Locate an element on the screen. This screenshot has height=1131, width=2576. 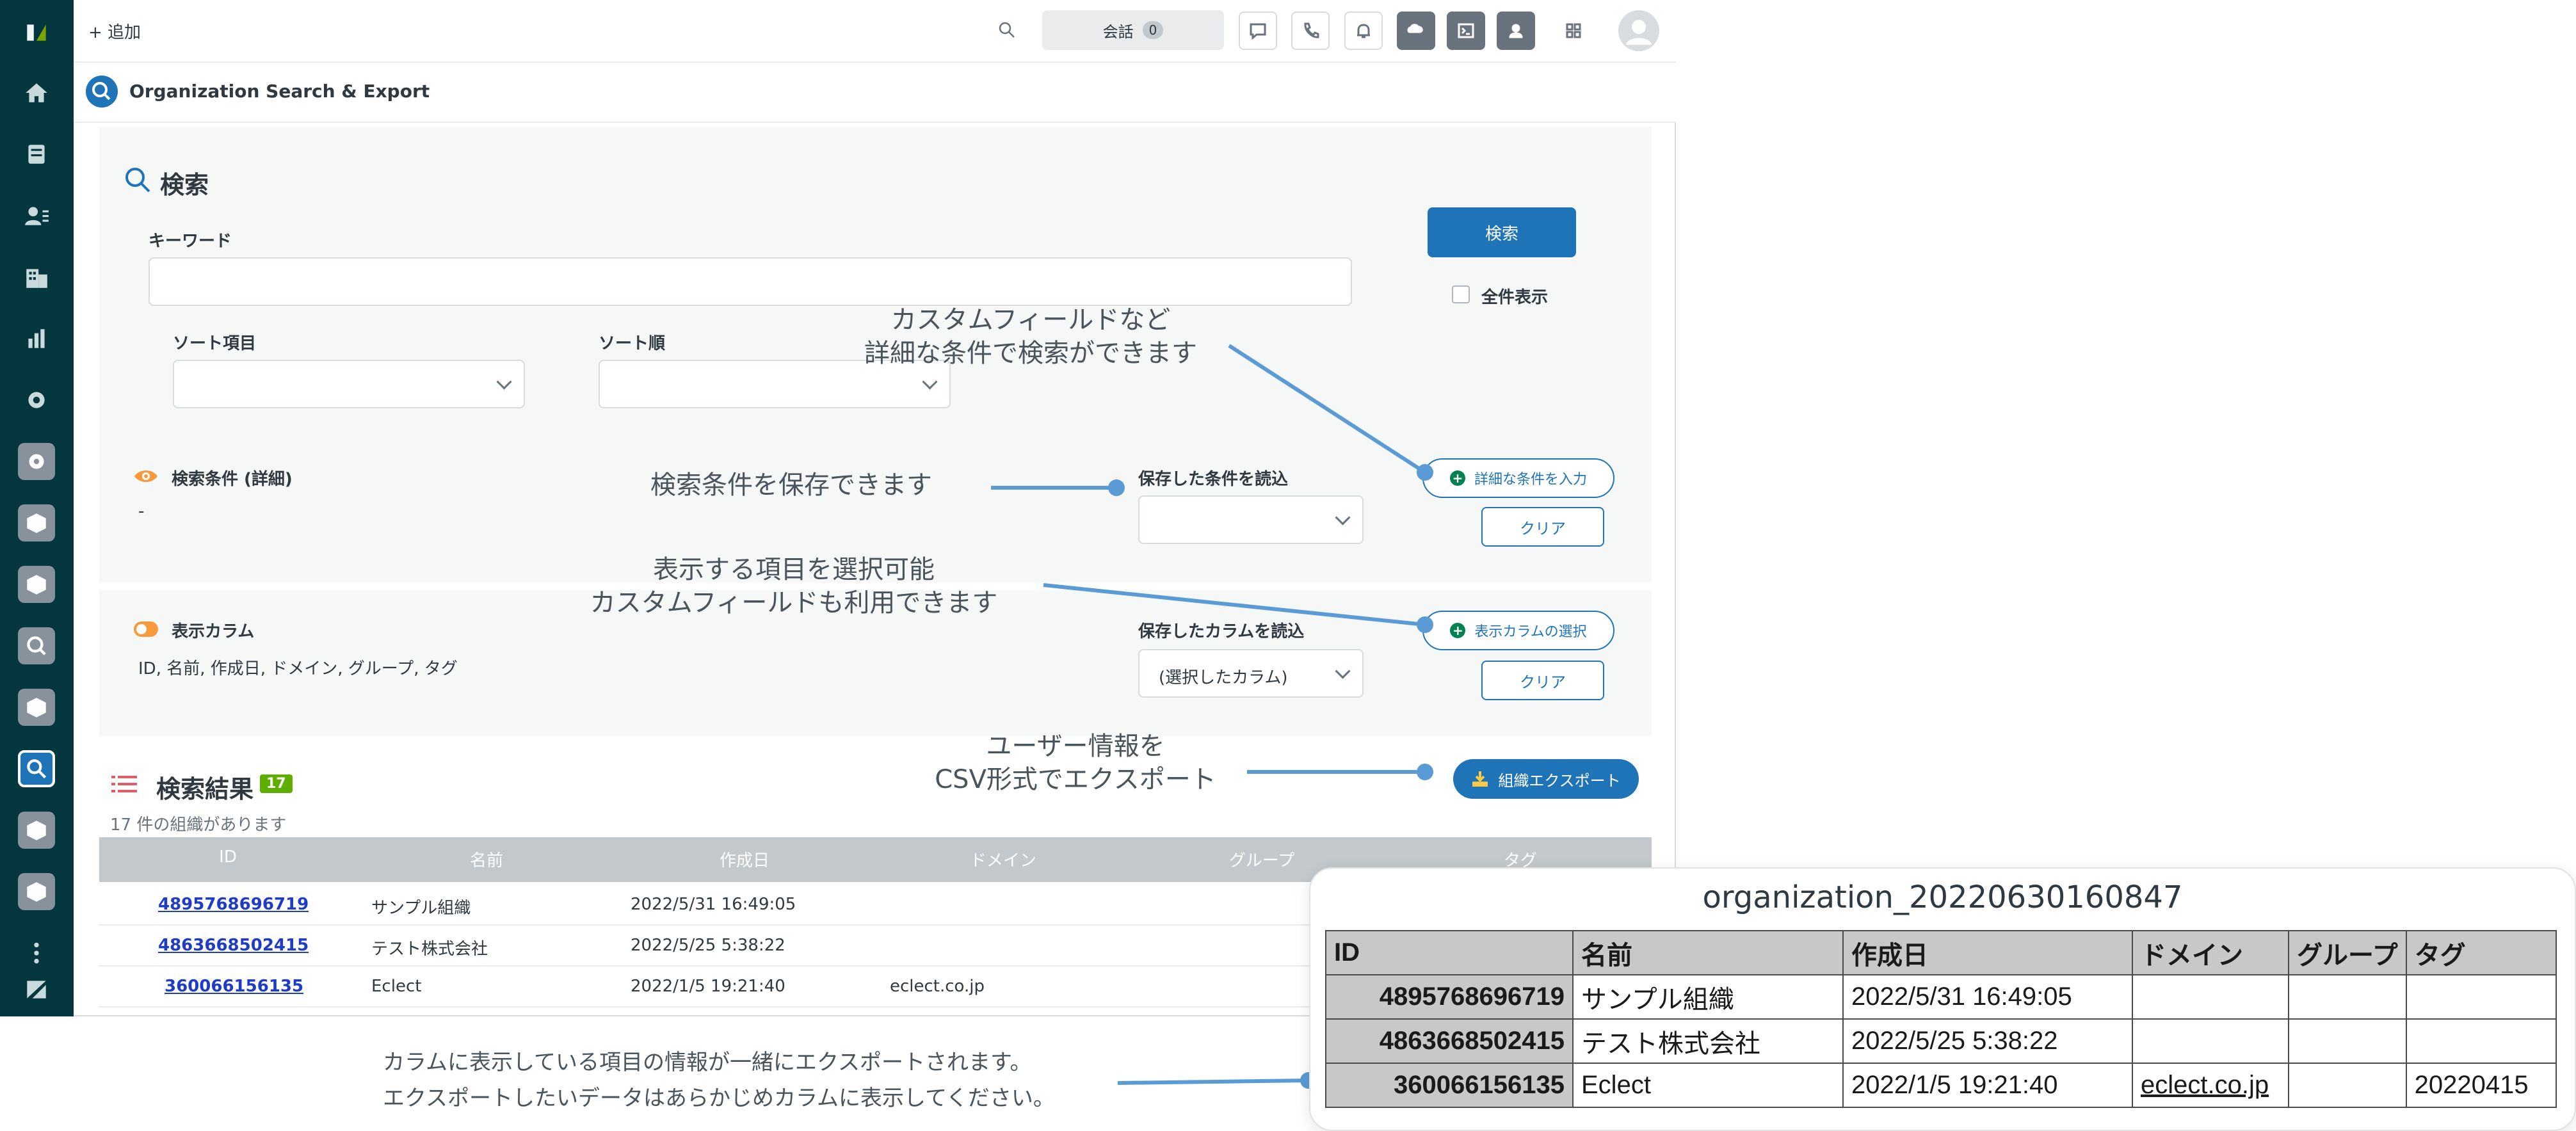
sheet-header-domain: ドメイン is located at coordinates (2210, 952).